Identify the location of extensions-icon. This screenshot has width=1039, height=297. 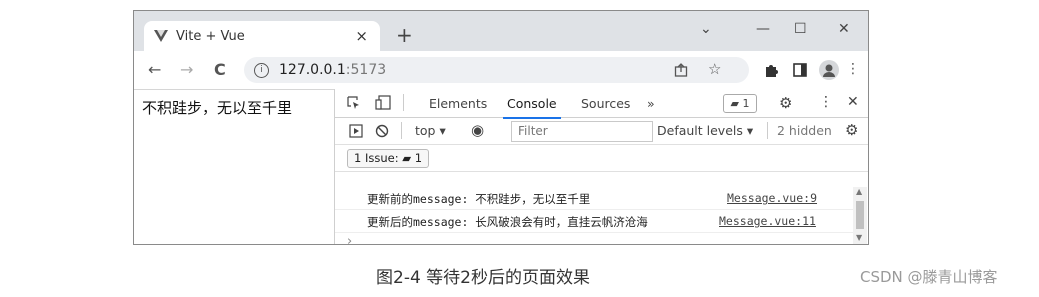
(771, 70).